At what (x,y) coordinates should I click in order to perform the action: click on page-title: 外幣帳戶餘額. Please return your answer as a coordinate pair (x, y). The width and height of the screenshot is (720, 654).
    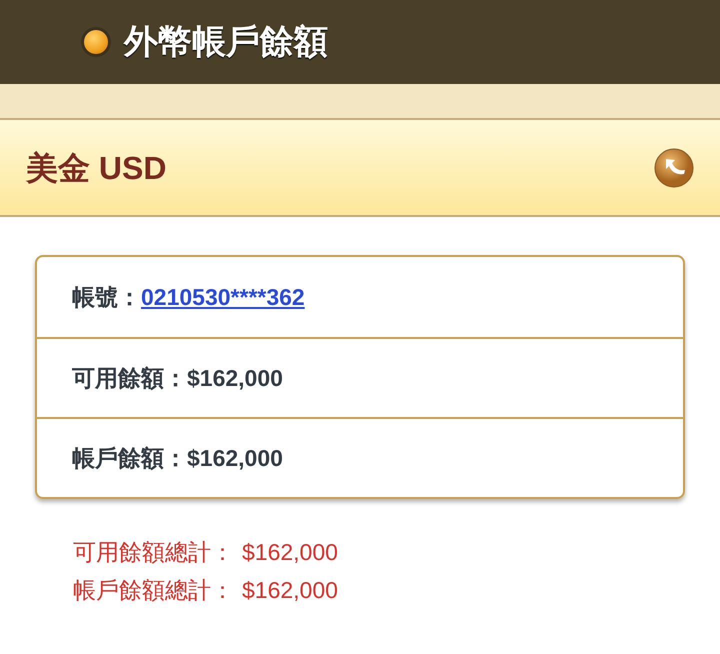
    Looking at the image, I should click on (226, 42).